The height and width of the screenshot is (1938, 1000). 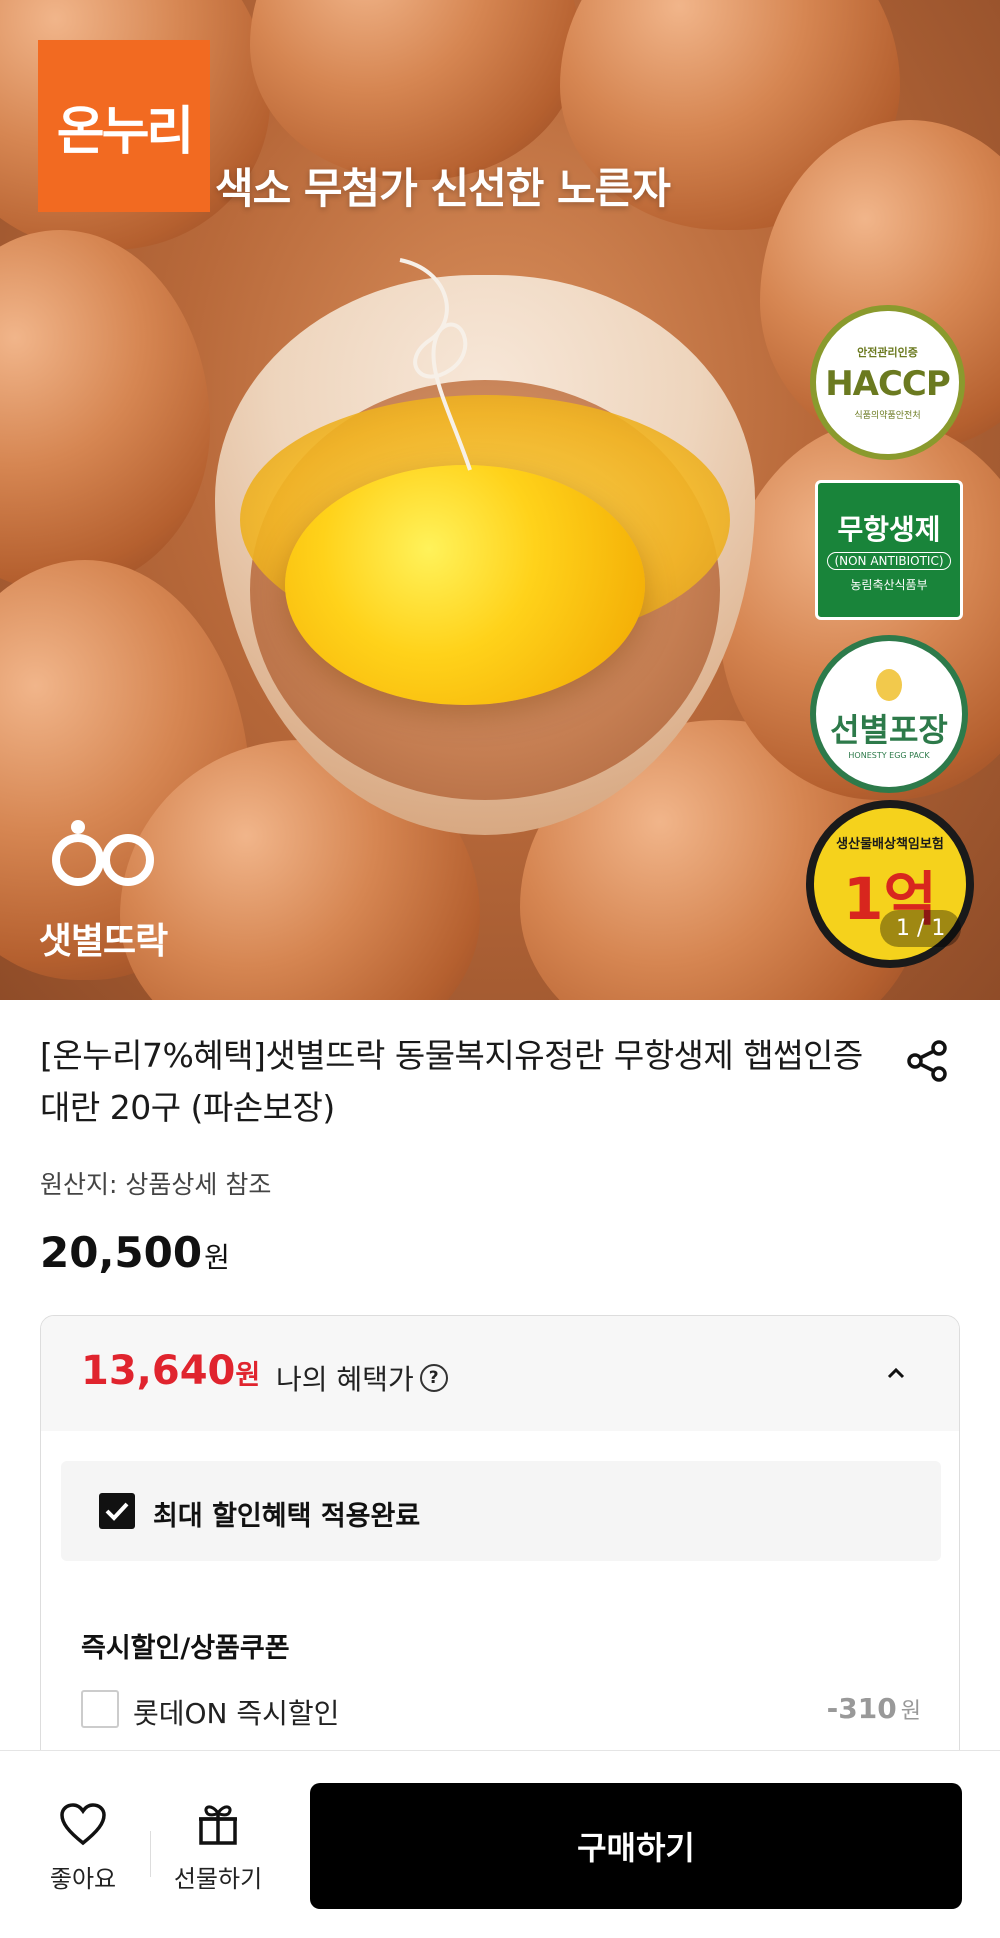 I want to click on discount-amount-unit: 원, so click(x=910, y=1711).